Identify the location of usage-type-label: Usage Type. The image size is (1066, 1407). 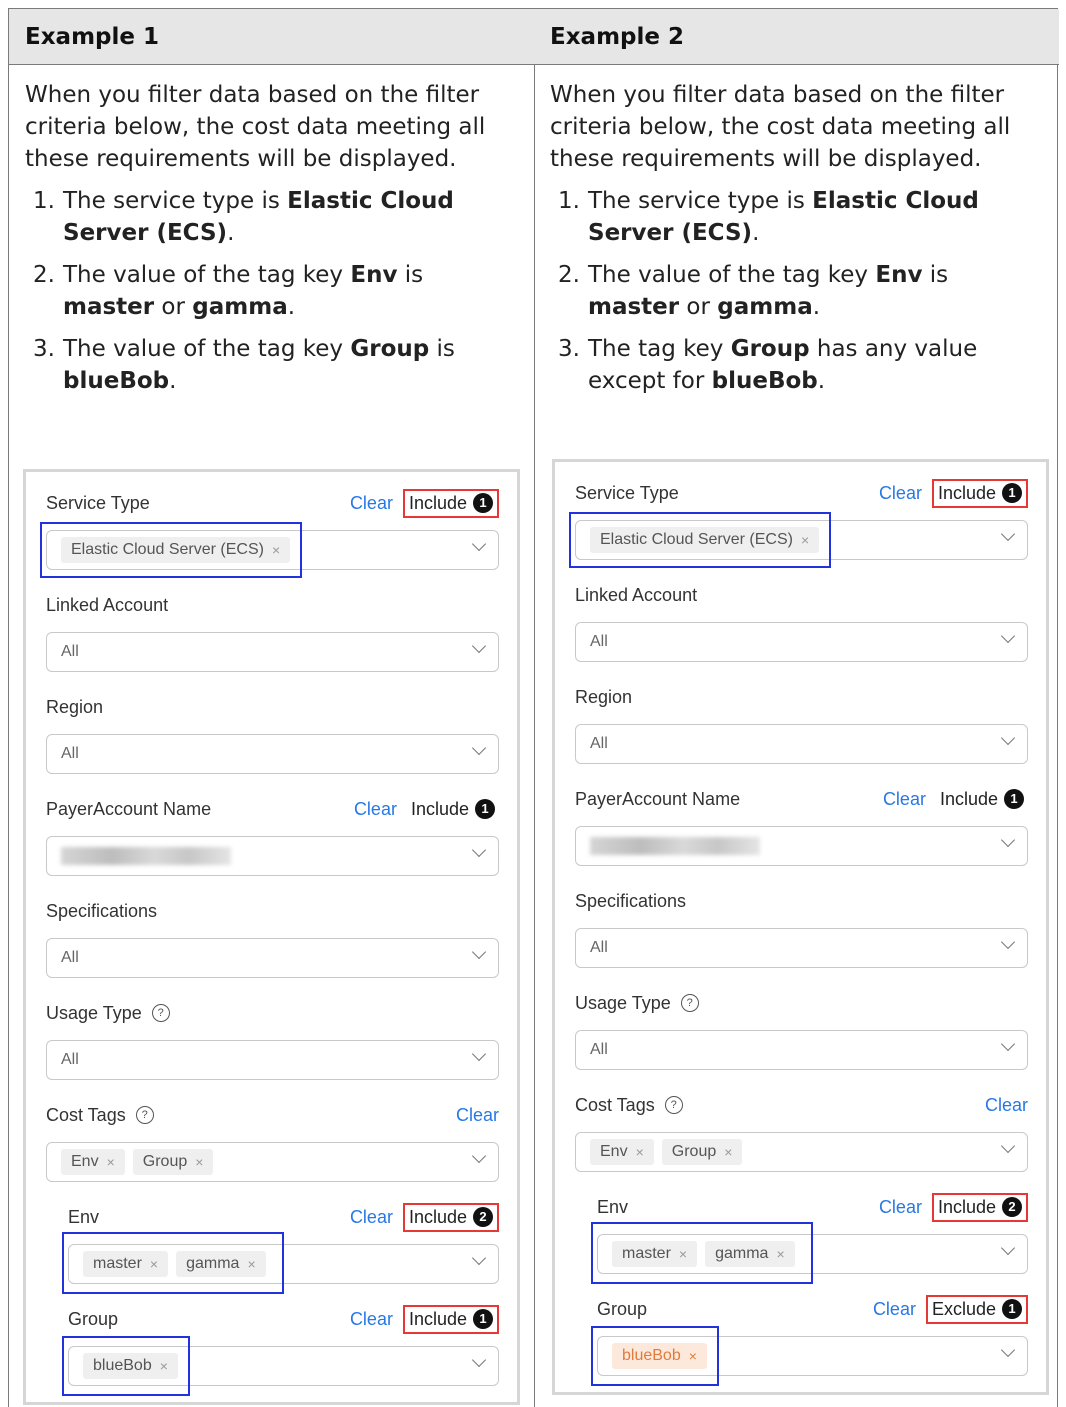
(94, 1012).